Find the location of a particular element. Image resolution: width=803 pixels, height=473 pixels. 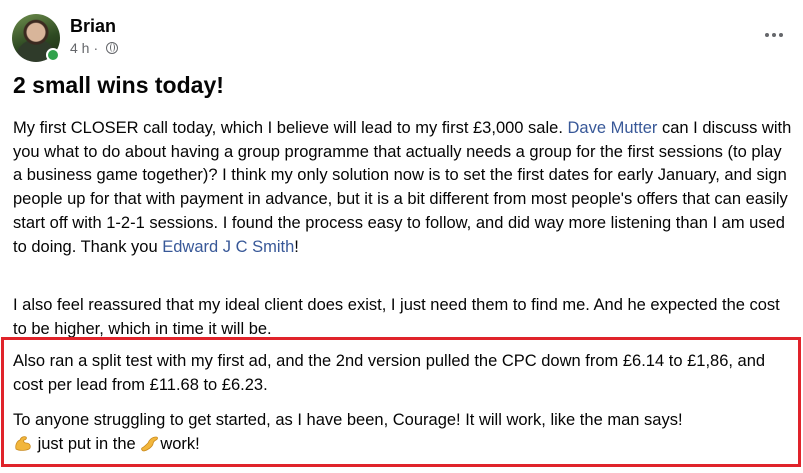

post-header: Brian 4 h · is located at coordinates (402, 39).